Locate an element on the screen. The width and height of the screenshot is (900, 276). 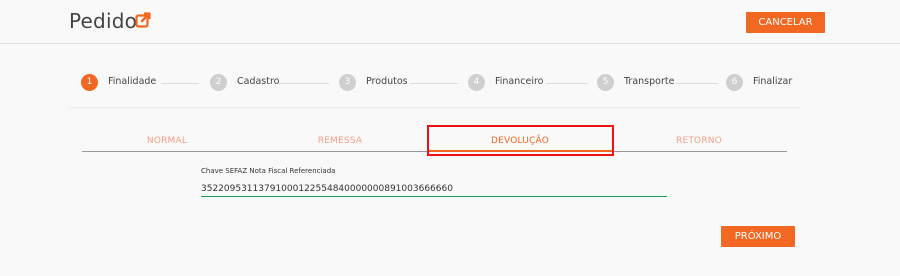
chave-sefaz-input is located at coordinates (434, 189).